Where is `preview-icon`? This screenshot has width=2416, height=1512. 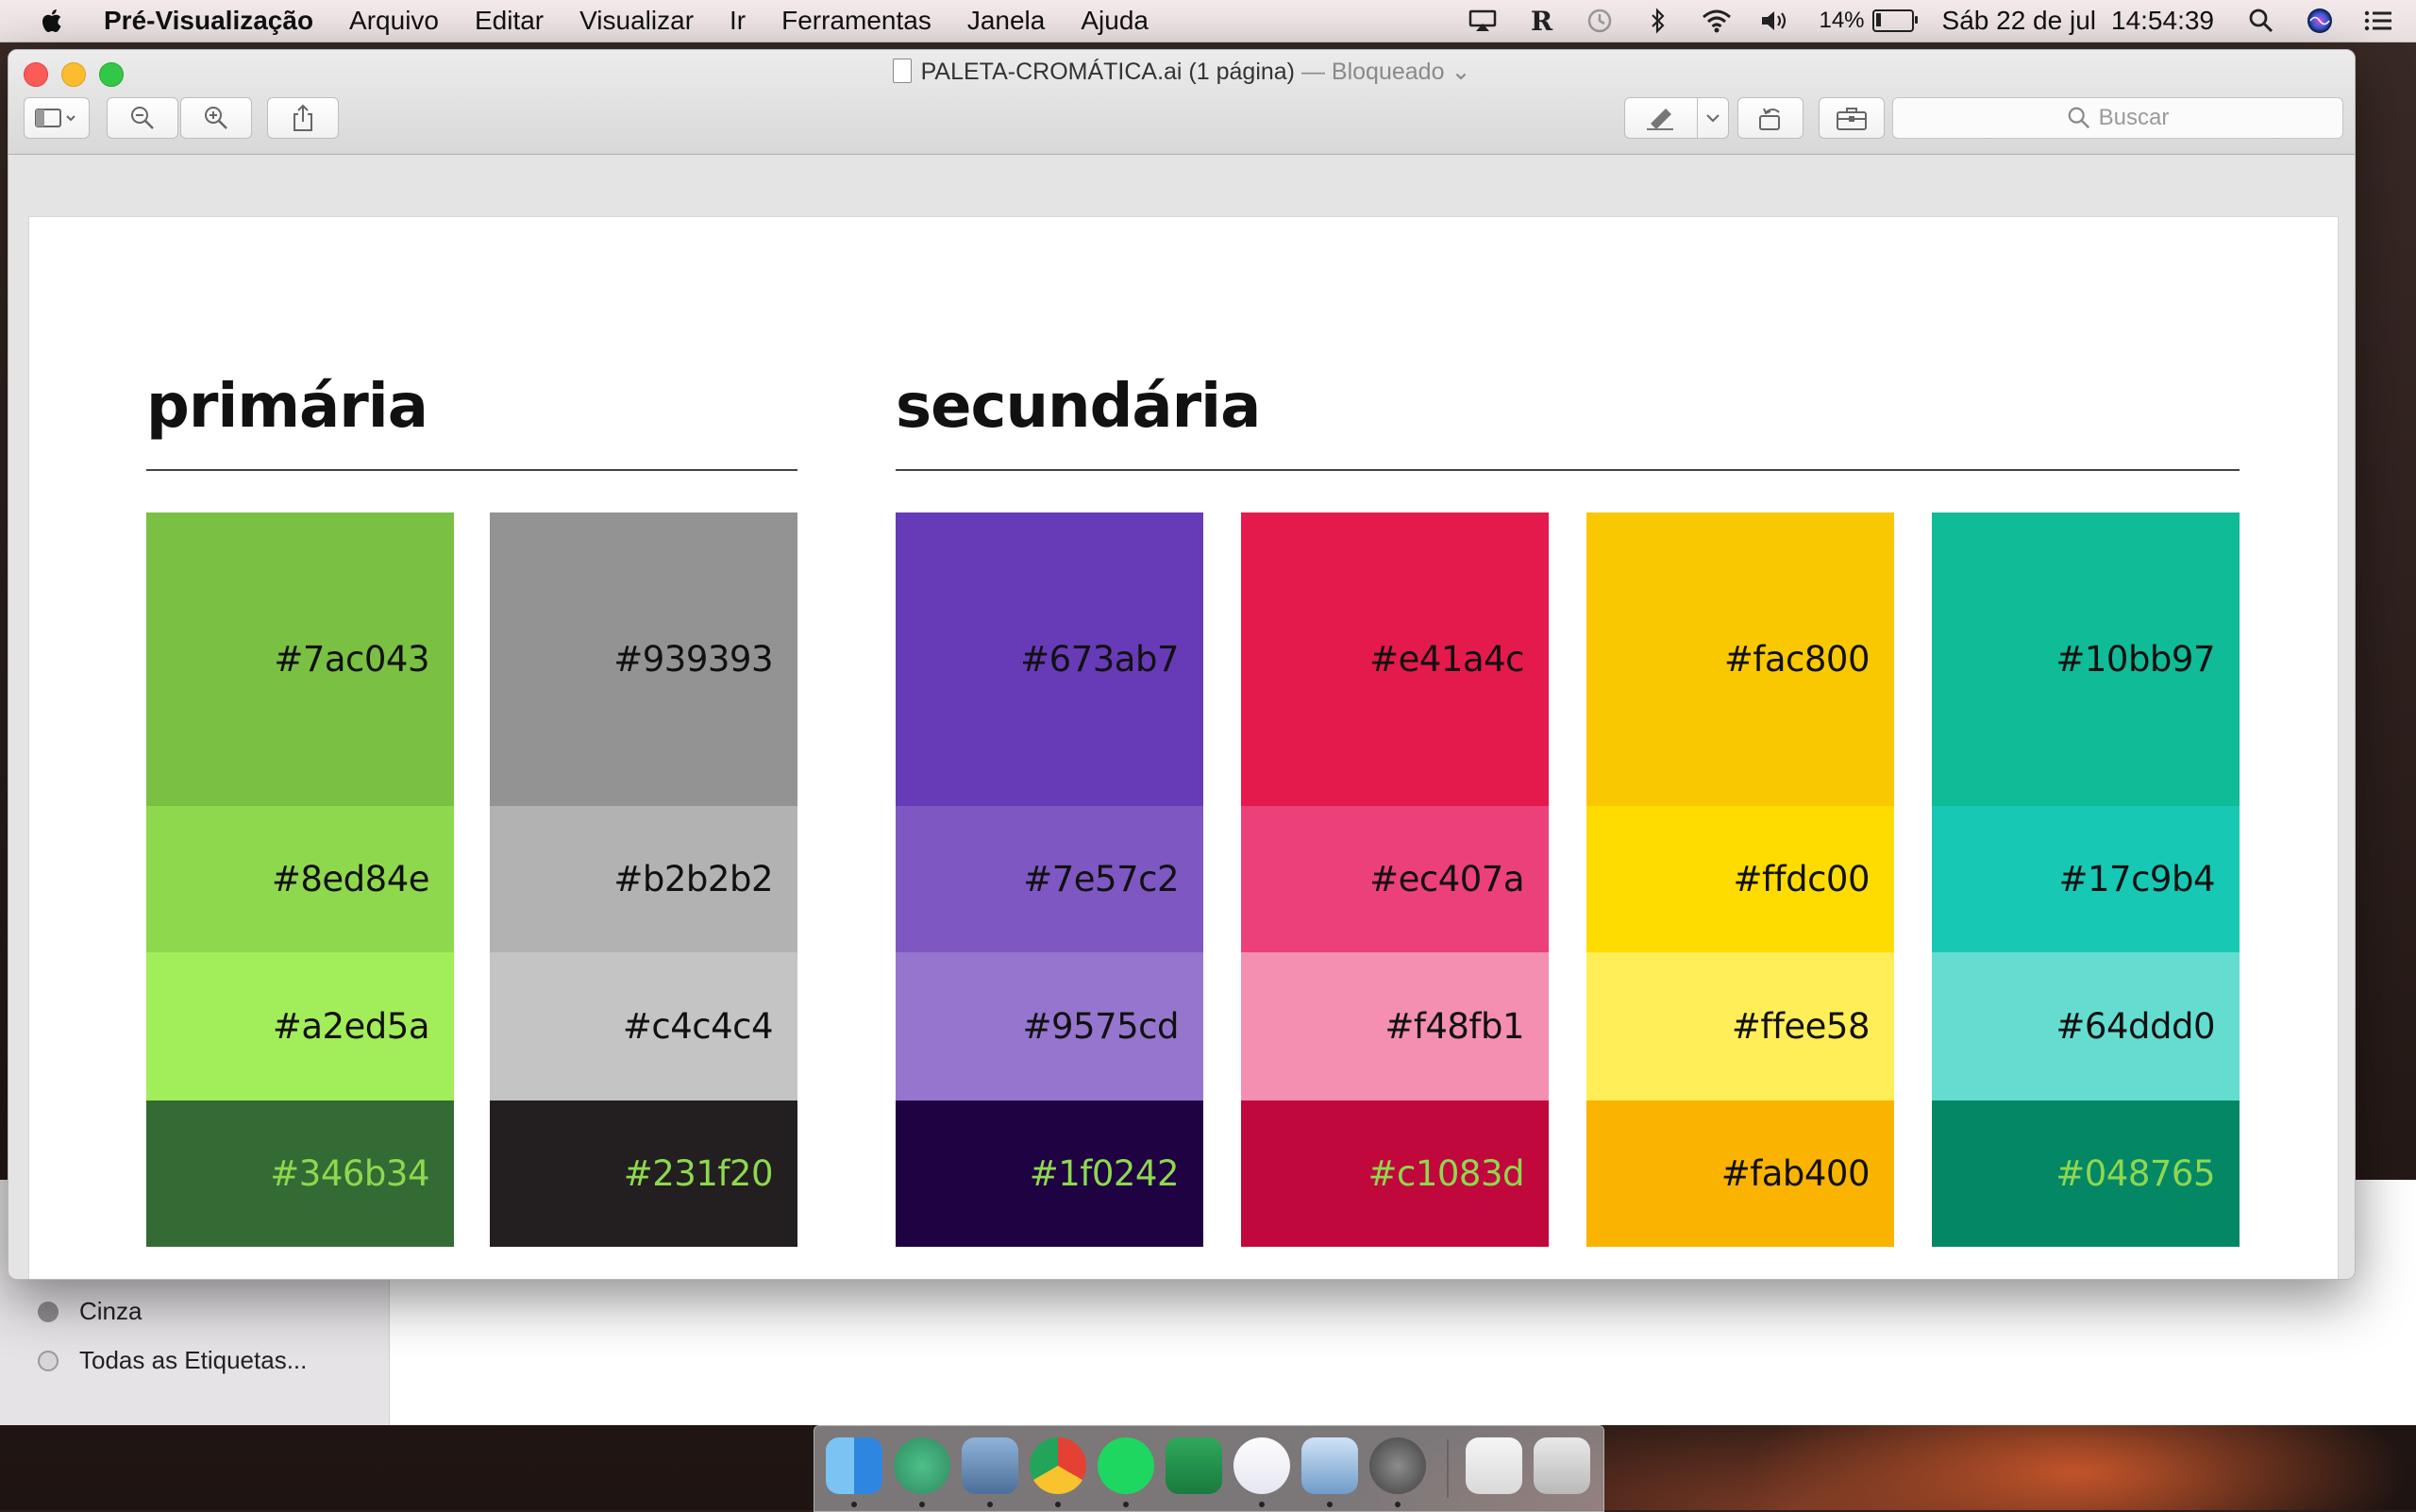 preview-icon is located at coordinates (1330, 1465).